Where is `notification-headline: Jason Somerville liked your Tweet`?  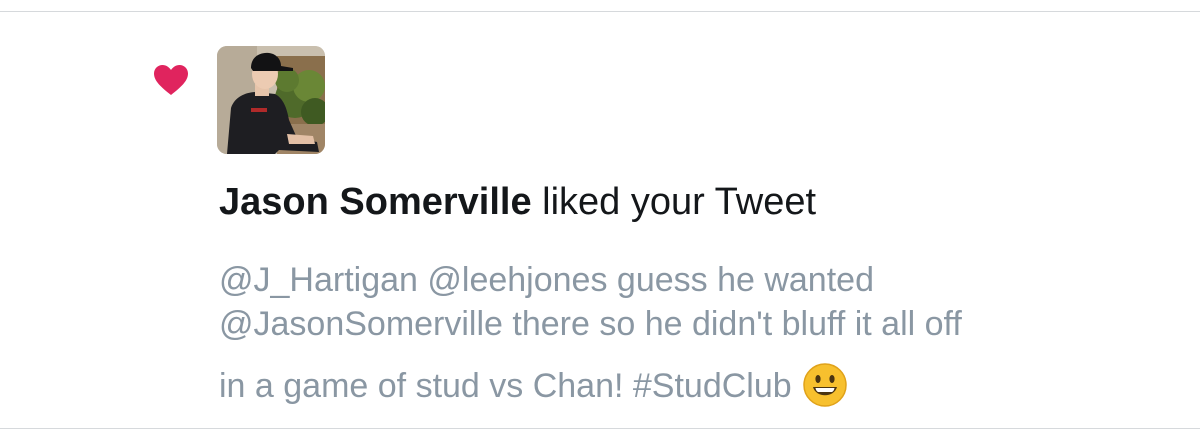 notification-headline: Jason Somerville liked your Tweet is located at coordinates (517, 202).